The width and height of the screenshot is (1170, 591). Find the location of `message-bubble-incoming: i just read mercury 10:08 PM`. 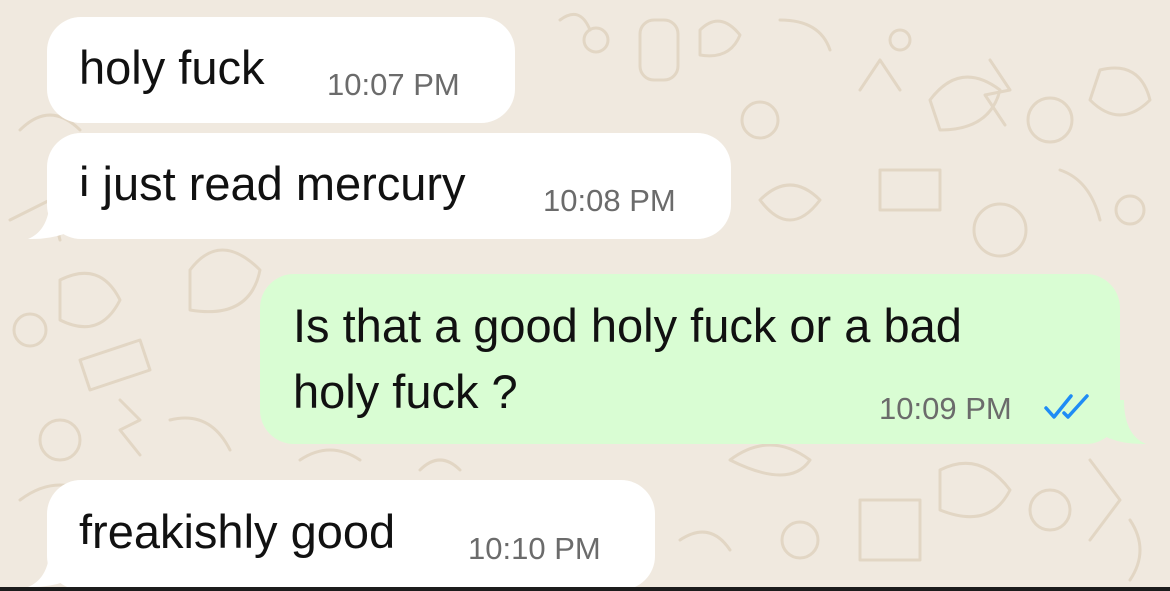

message-bubble-incoming: i just read mercury 10:08 PM is located at coordinates (389, 186).